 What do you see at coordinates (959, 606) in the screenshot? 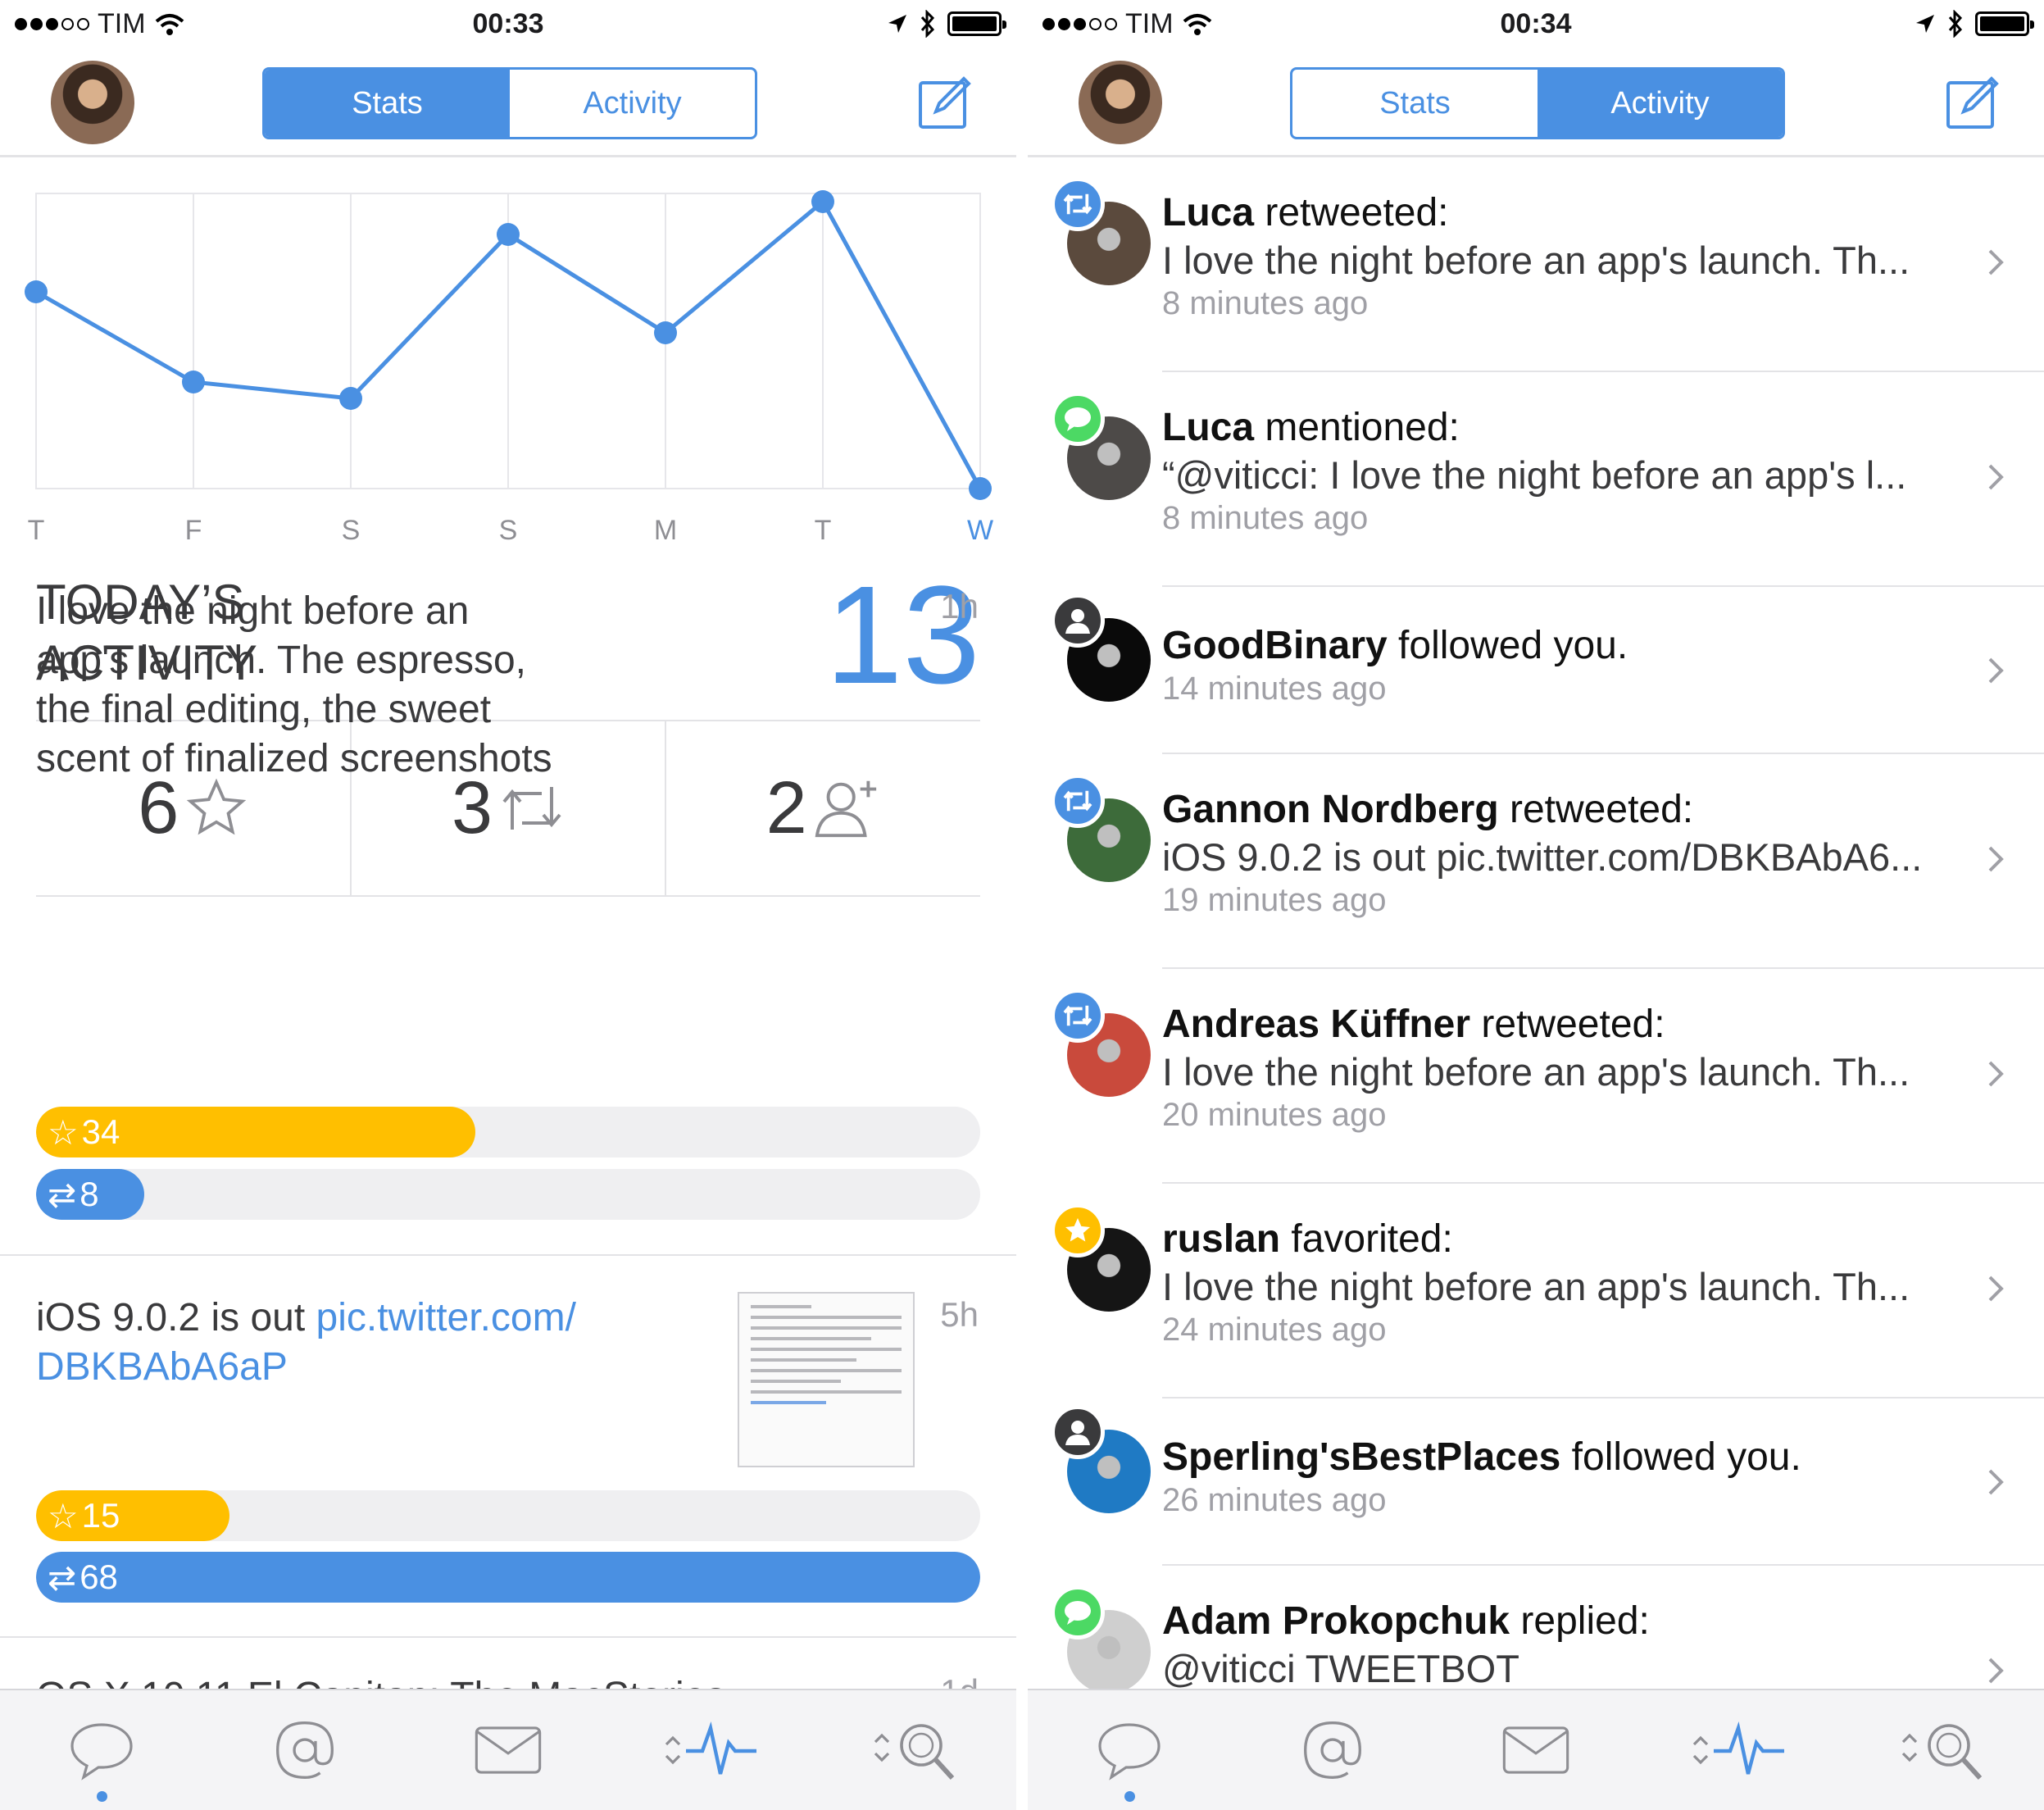
I see `tweet-age: 1h` at bounding box center [959, 606].